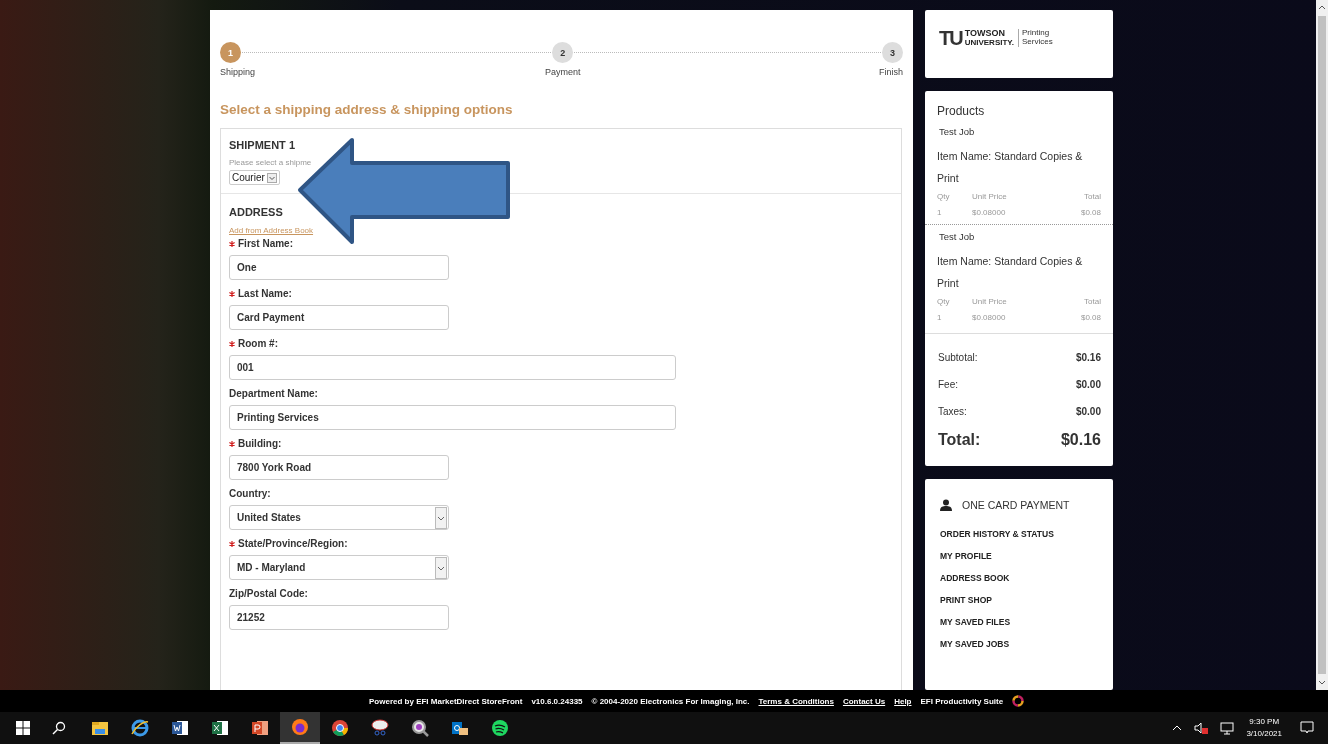  What do you see at coordinates (339, 517) in the screenshot?
I see `select-field: United States` at bounding box center [339, 517].